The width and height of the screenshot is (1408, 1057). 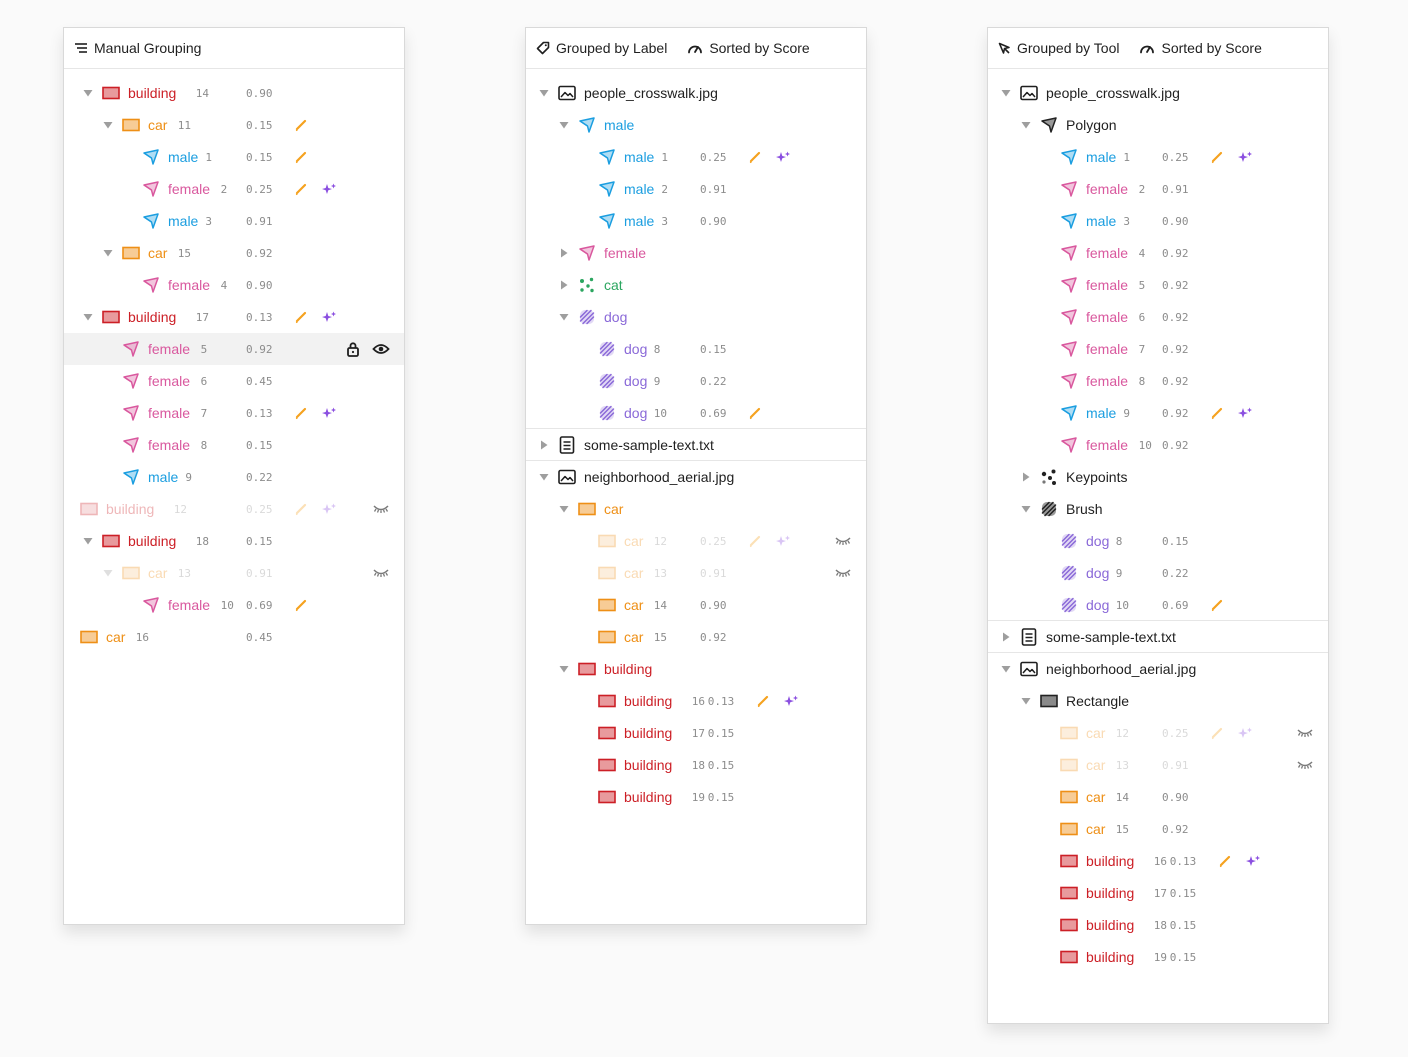 What do you see at coordinates (696, 285) in the screenshot?
I see `group-row: cat` at bounding box center [696, 285].